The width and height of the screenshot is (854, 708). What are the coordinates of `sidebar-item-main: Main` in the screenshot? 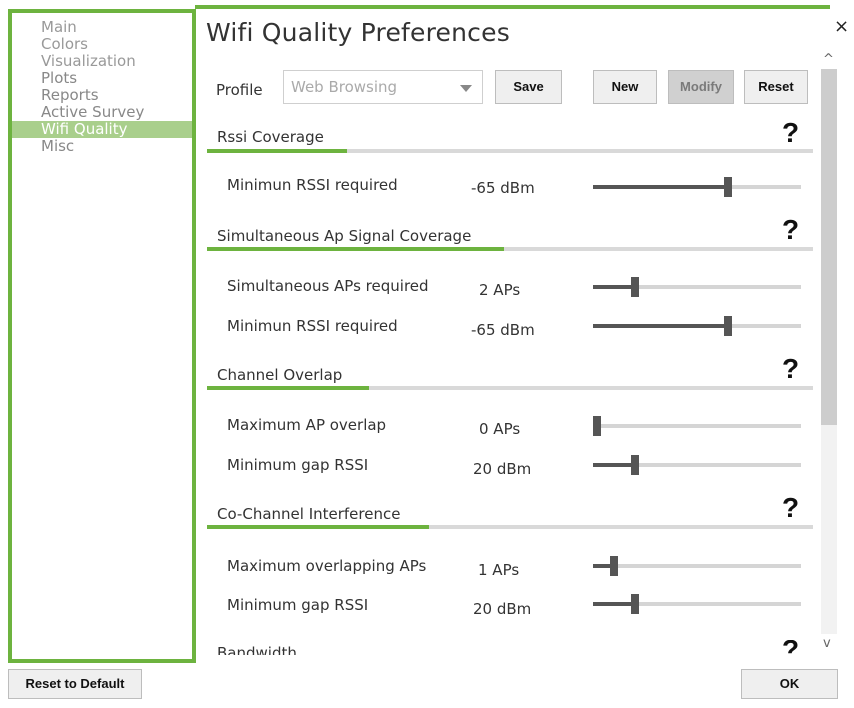 It's located at (102, 27).